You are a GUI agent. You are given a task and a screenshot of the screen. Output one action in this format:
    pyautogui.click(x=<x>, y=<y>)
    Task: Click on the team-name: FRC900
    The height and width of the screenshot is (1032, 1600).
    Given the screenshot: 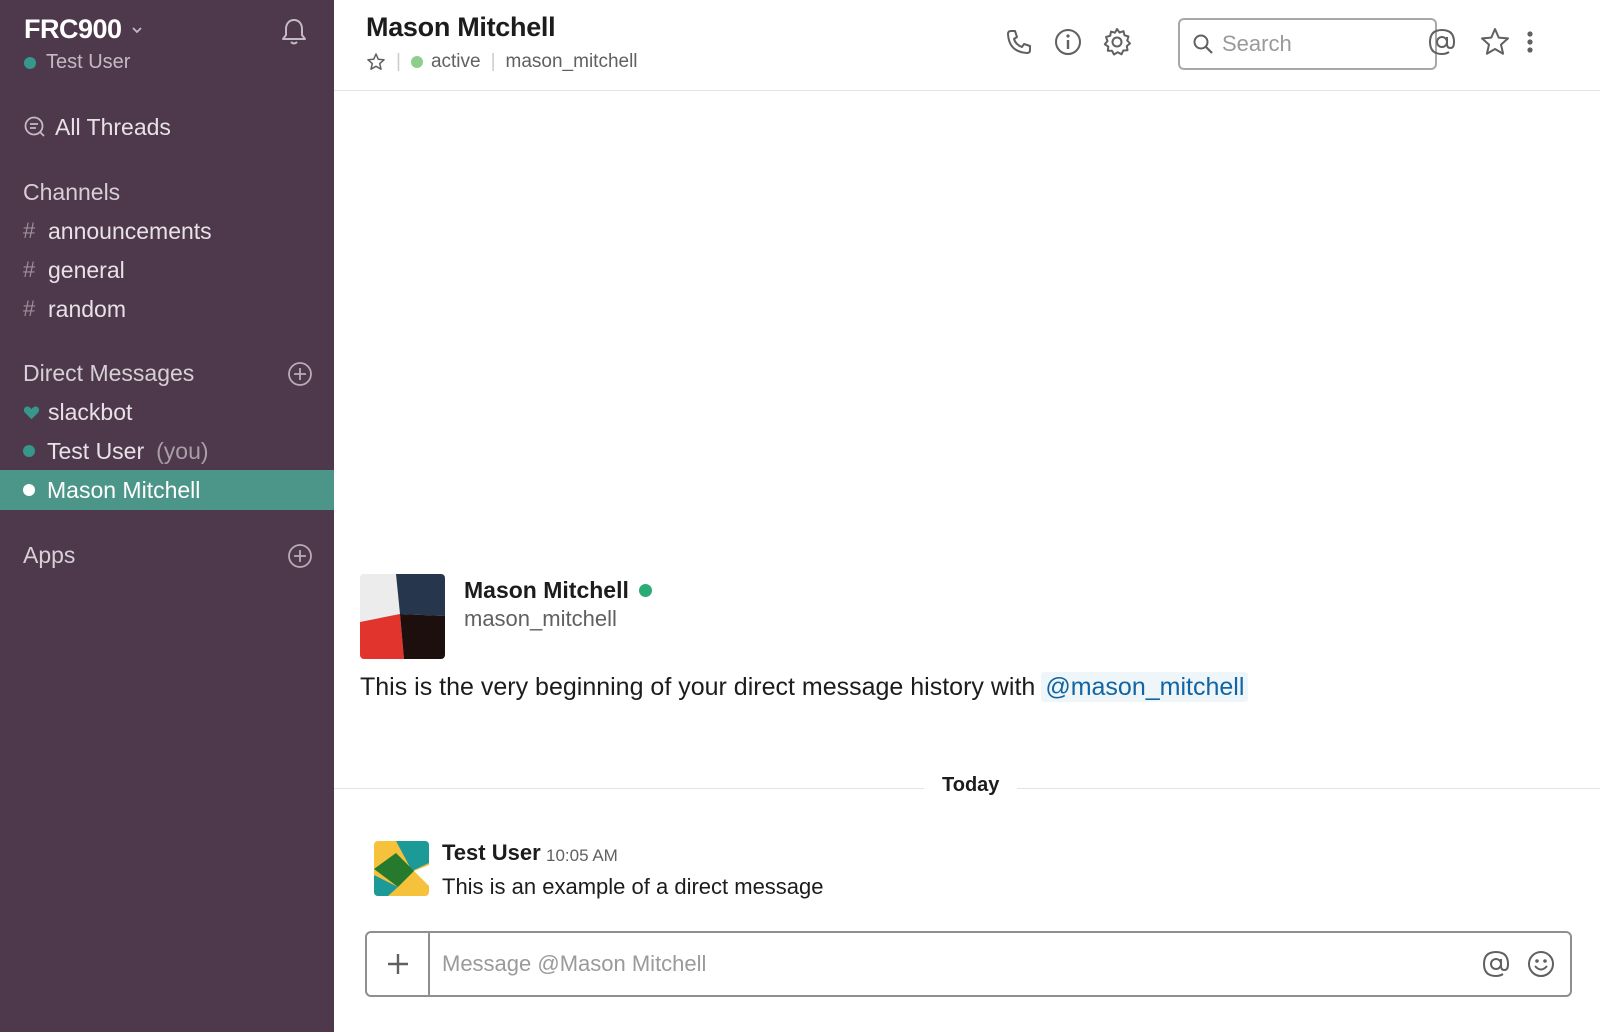 What is the action you would take?
    pyautogui.click(x=84, y=29)
    